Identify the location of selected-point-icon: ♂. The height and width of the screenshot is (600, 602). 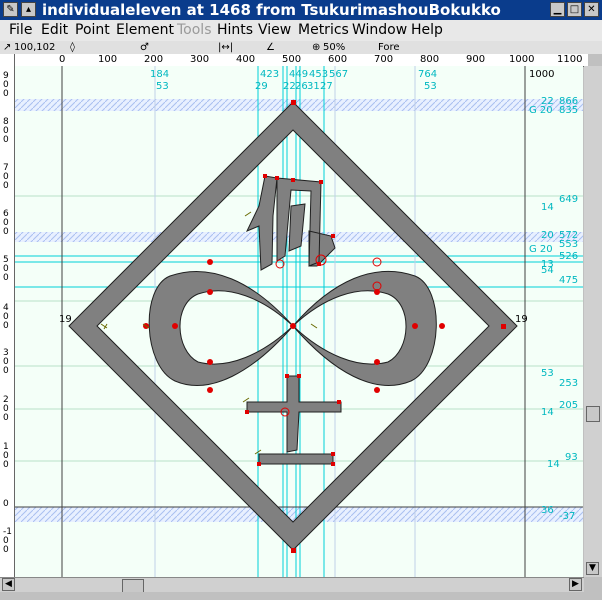
(144, 47).